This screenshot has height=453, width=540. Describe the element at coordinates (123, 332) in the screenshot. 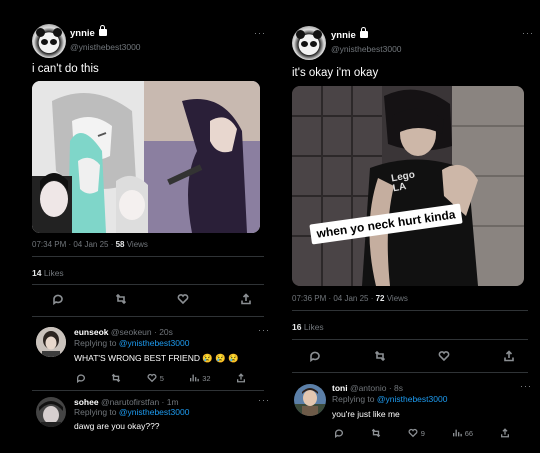

I see `reply-author: eunseok @seokeun · 20s` at that location.